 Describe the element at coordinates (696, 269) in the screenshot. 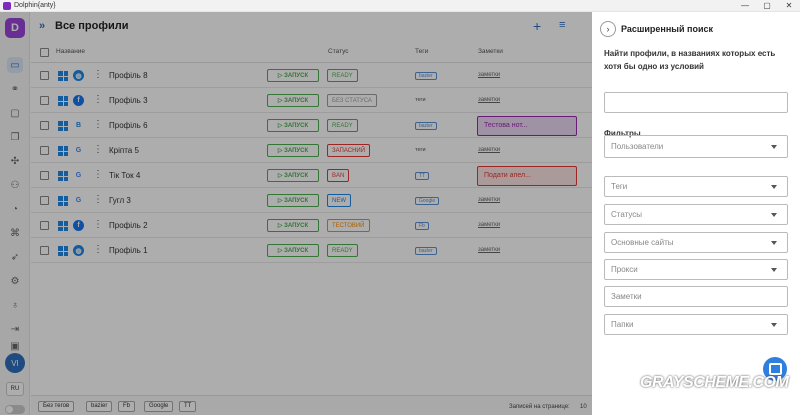

I see `proxy-select: Прокси` at that location.